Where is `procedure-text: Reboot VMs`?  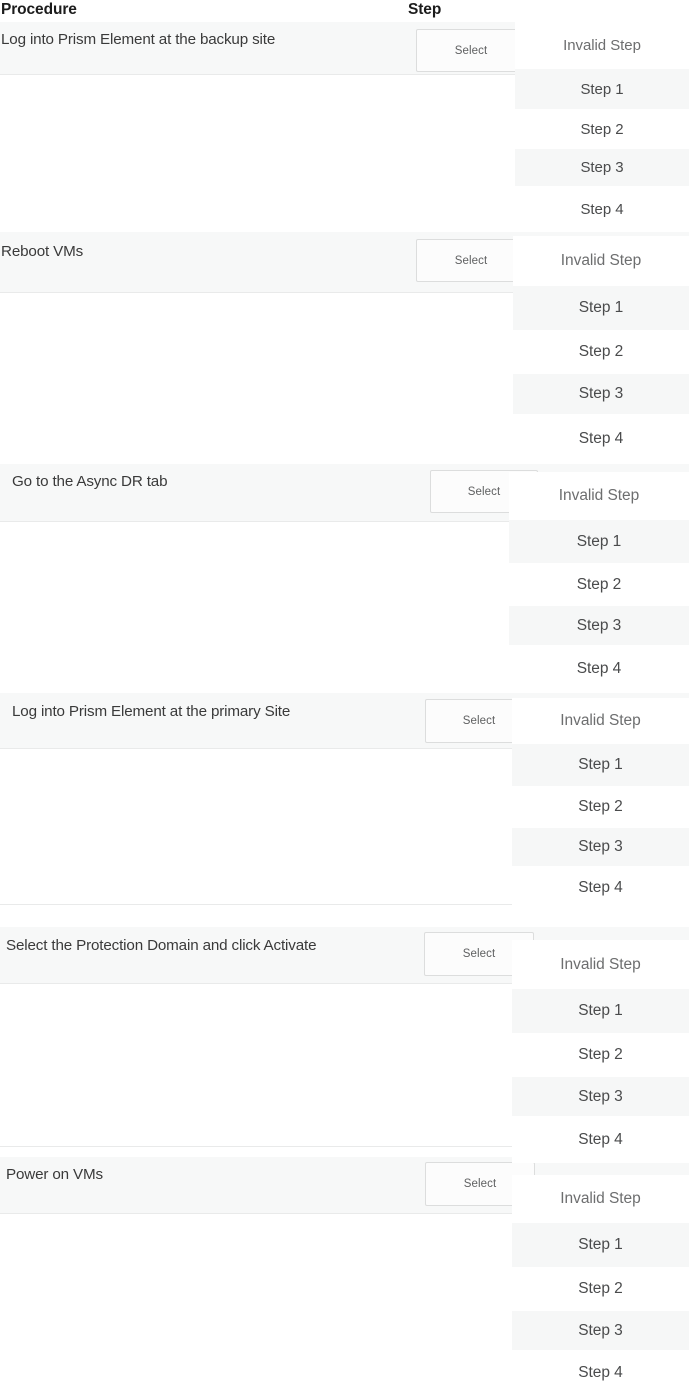
procedure-text: Reboot VMs is located at coordinates (42, 251).